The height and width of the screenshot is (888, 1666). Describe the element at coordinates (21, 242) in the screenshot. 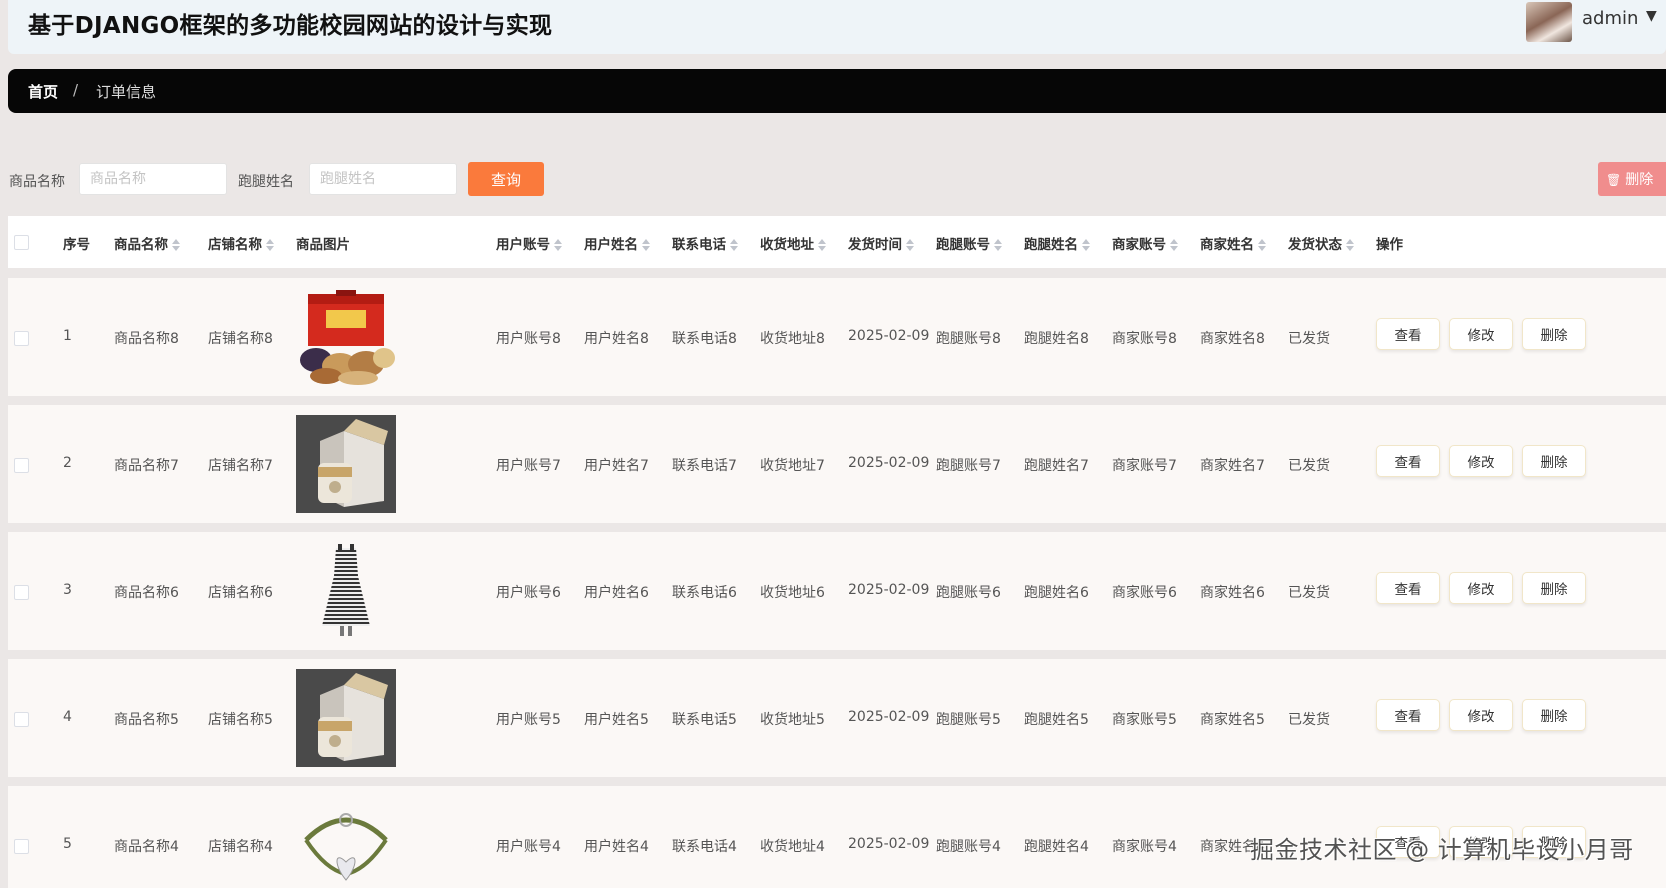

I see `select-all-checkbox` at that location.